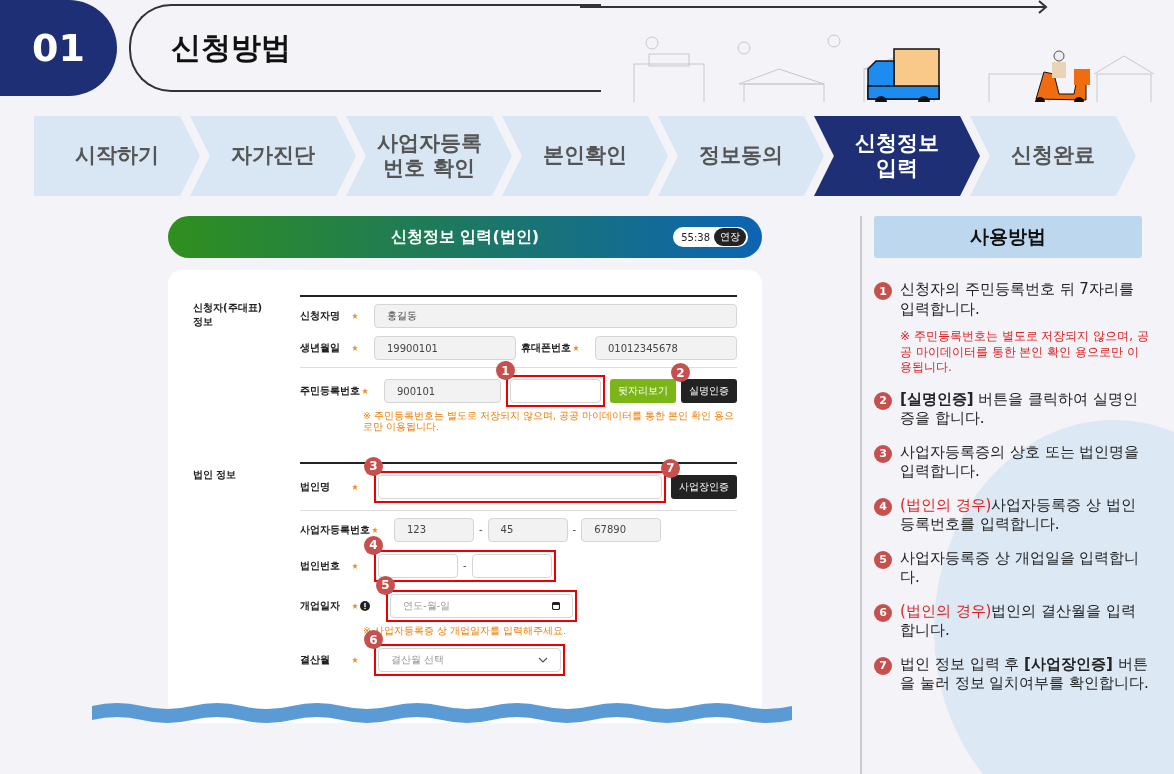 This screenshot has width=1174, height=774. What do you see at coordinates (320, 316) in the screenshot?
I see `field-label: 신청자명` at bounding box center [320, 316].